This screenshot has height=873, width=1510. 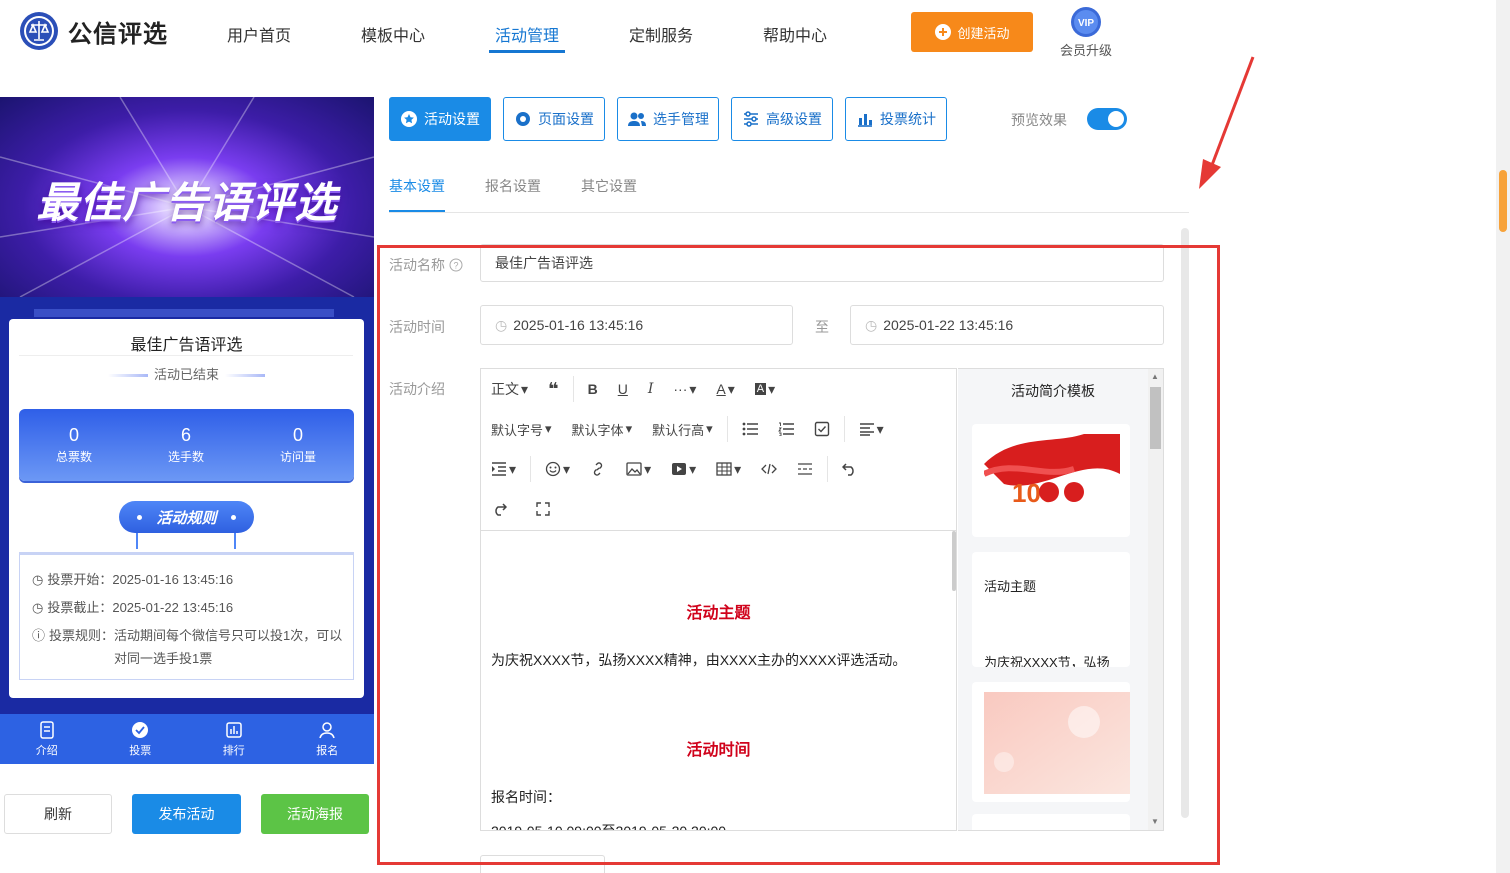 I want to click on nav-activity-management: 活动管理, so click(x=527, y=34).